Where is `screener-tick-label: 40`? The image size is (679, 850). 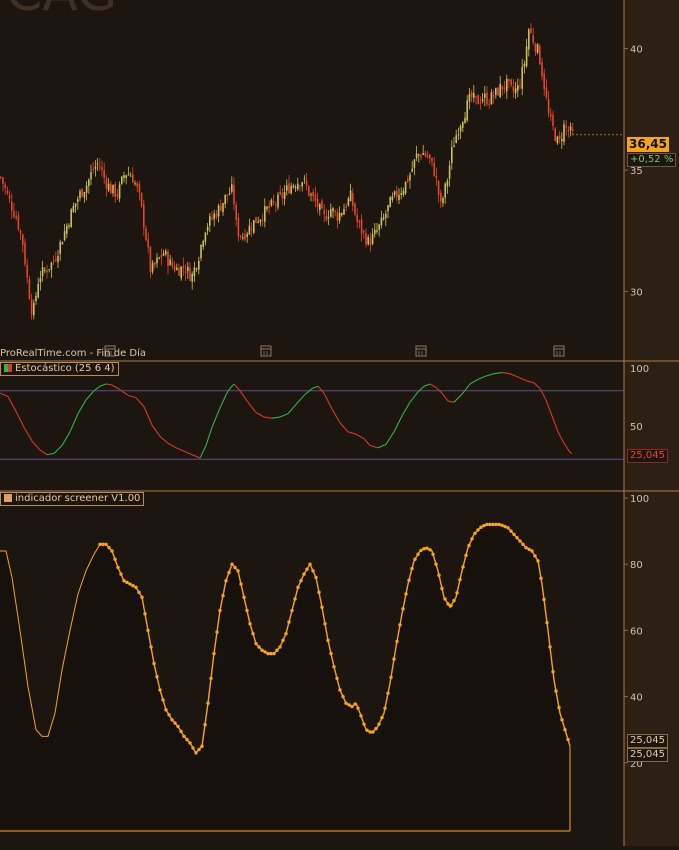 screener-tick-label: 40 is located at coordinates (636, 698).